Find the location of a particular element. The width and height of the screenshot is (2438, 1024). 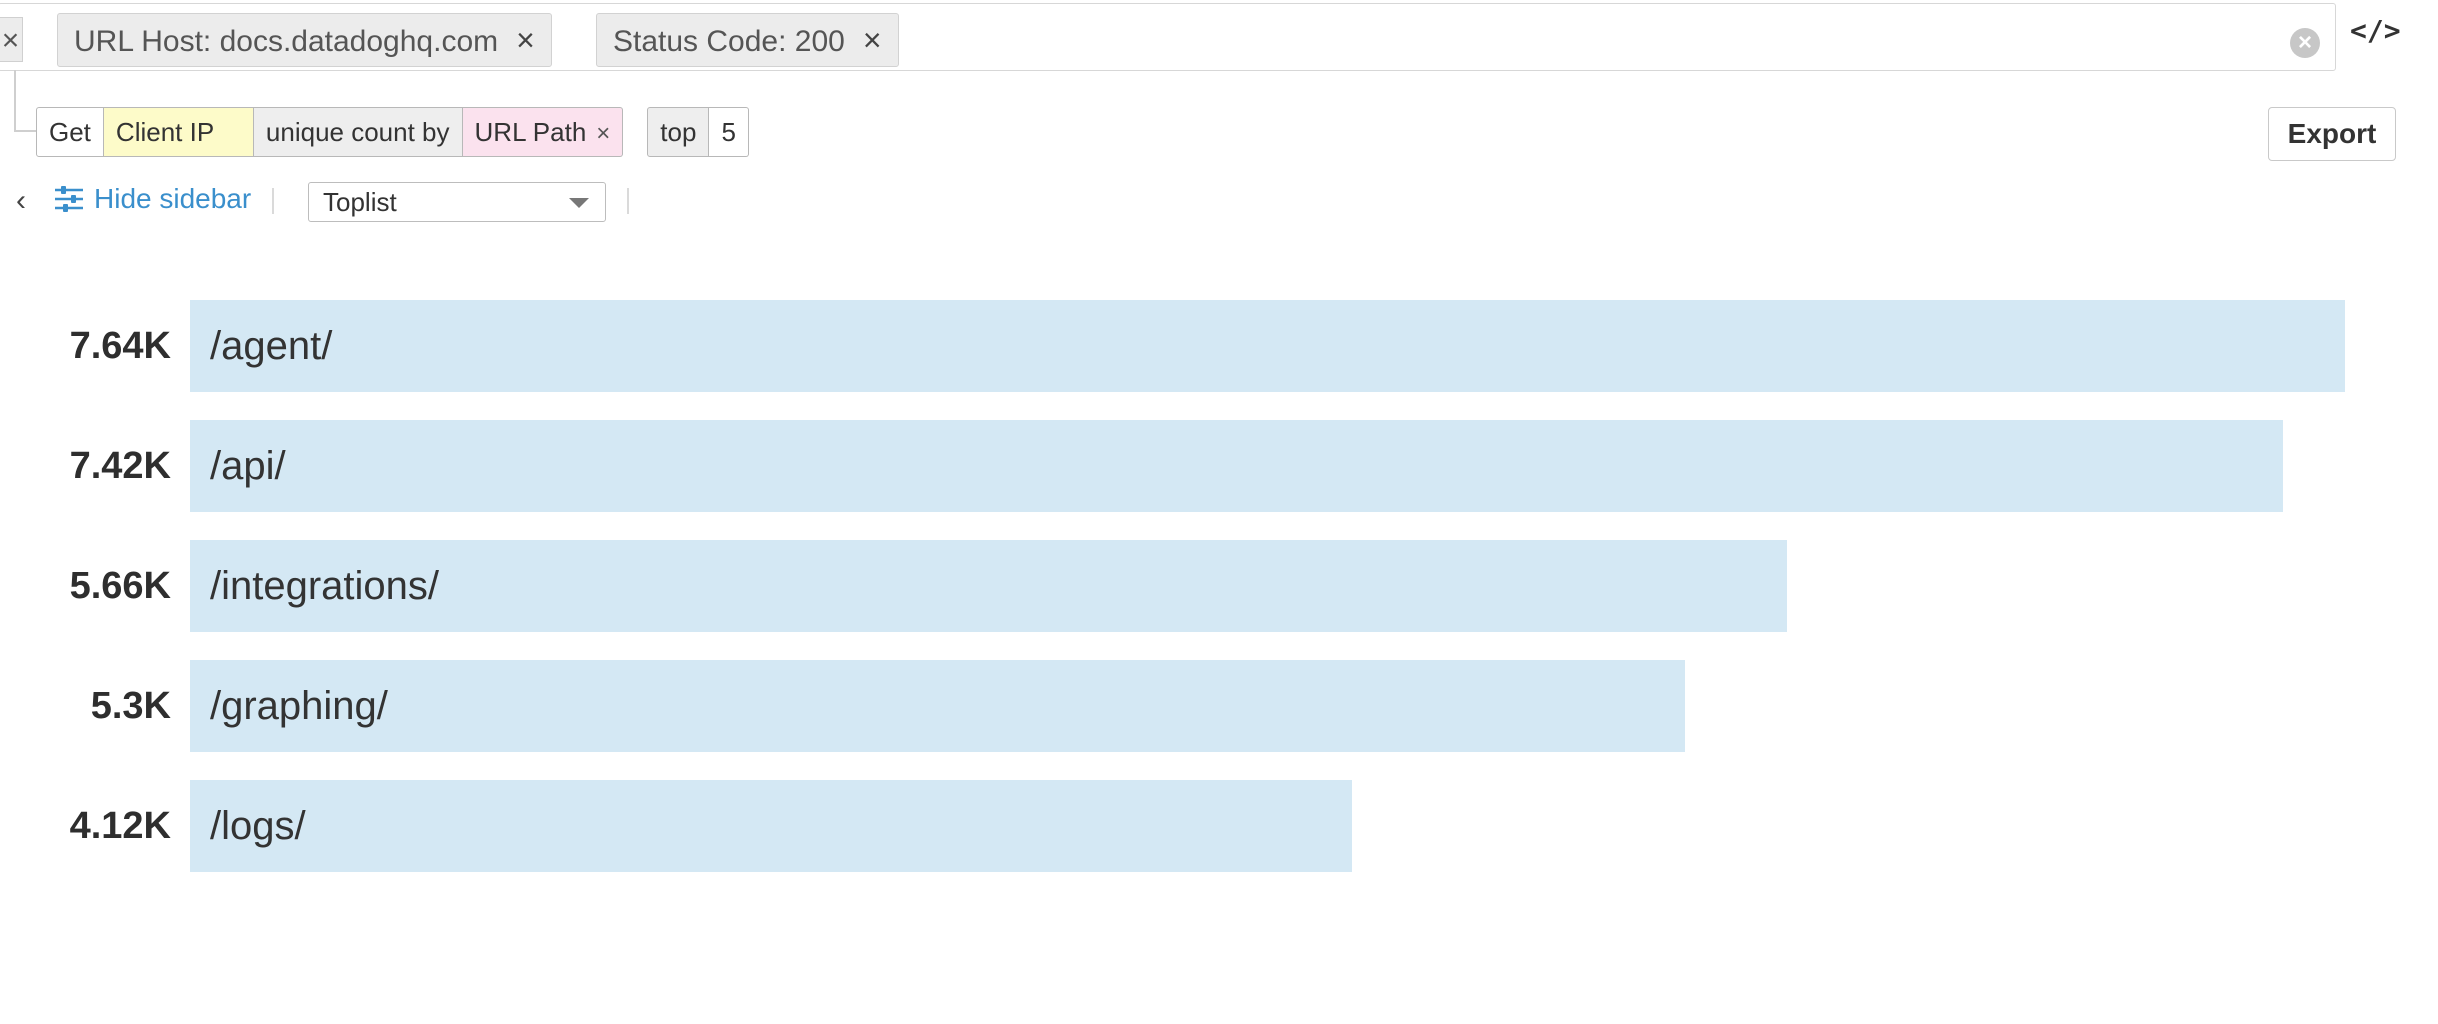

export-button: Export is located at coordinates (2332, 134).